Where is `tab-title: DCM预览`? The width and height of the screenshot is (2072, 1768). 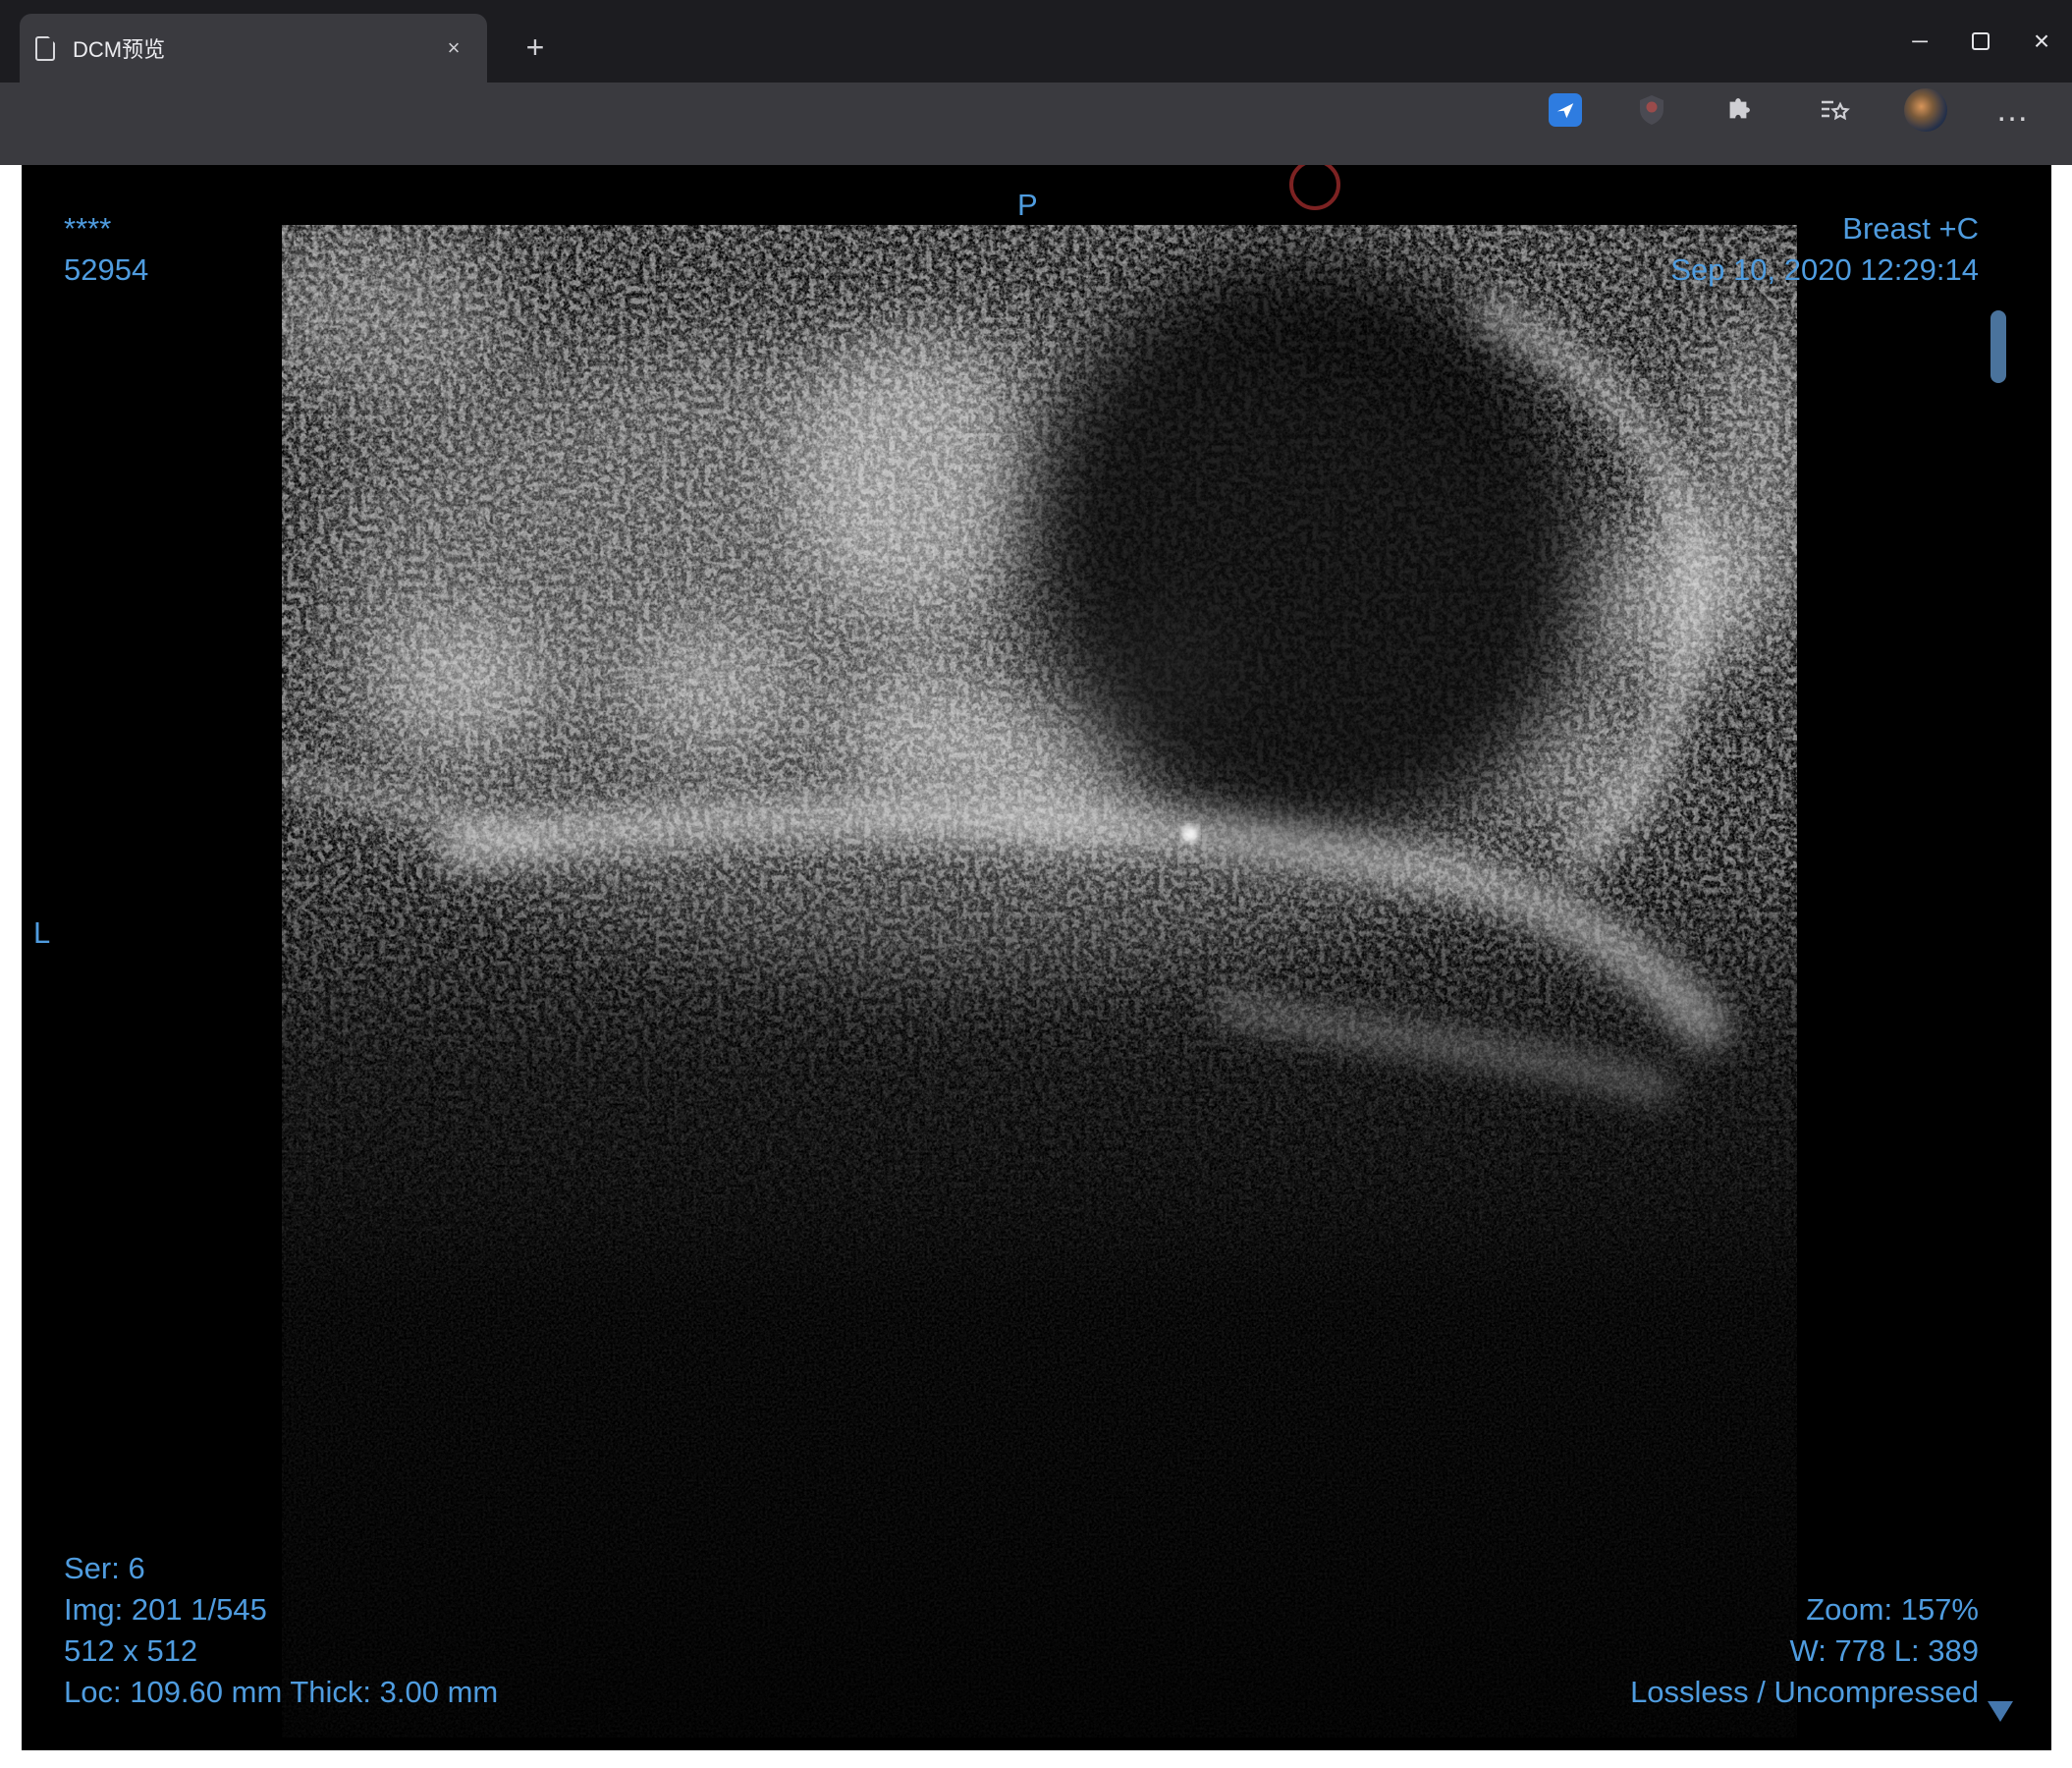 tab-title: DCM预览 is located at coordinates (119, 49).